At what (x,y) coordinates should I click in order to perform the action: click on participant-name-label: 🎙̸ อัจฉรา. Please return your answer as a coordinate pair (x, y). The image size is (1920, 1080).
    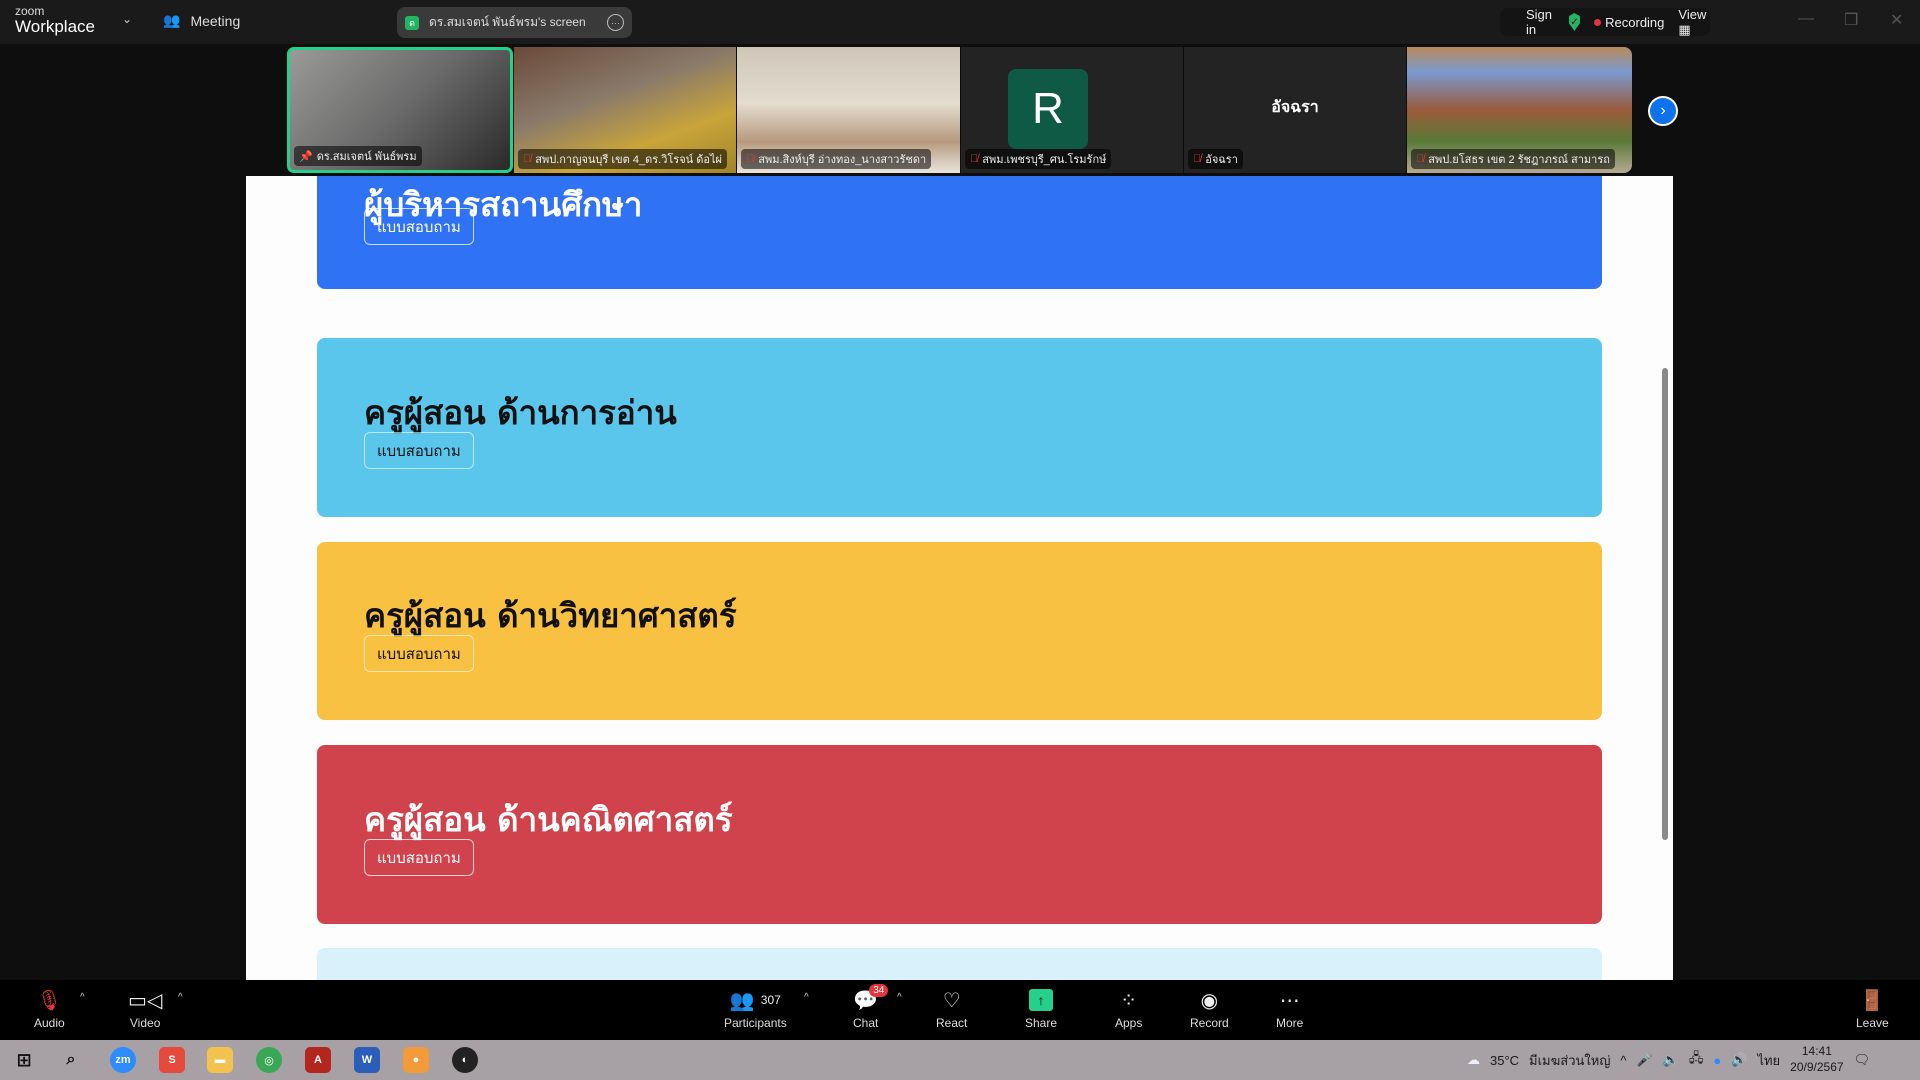
    Looking at the image, I should click on (1215, 159).